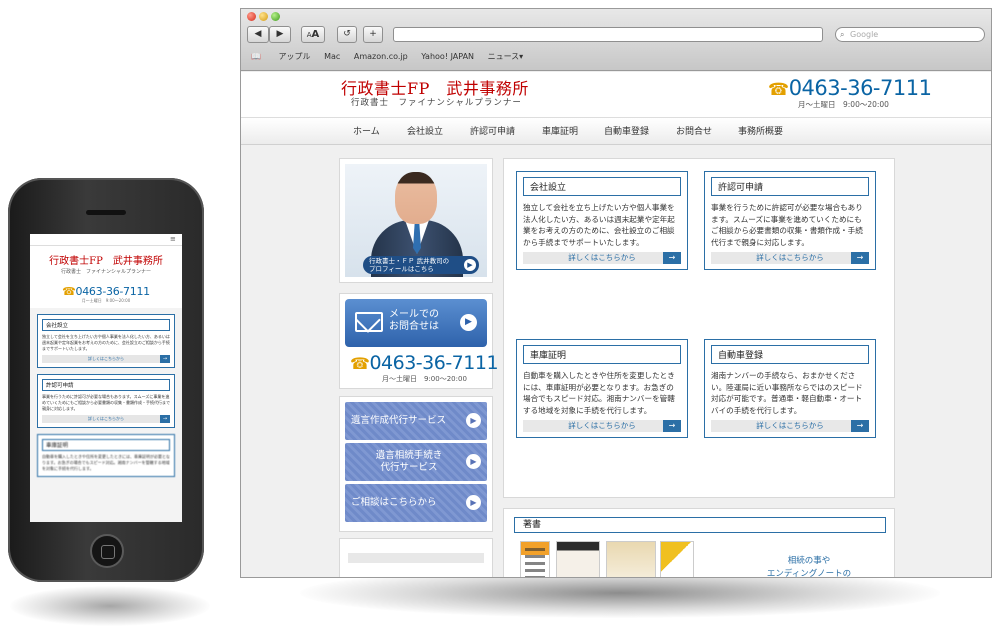  I want to click on books-link-text: 相続の事や エンディングノートの, so click(809, 566).